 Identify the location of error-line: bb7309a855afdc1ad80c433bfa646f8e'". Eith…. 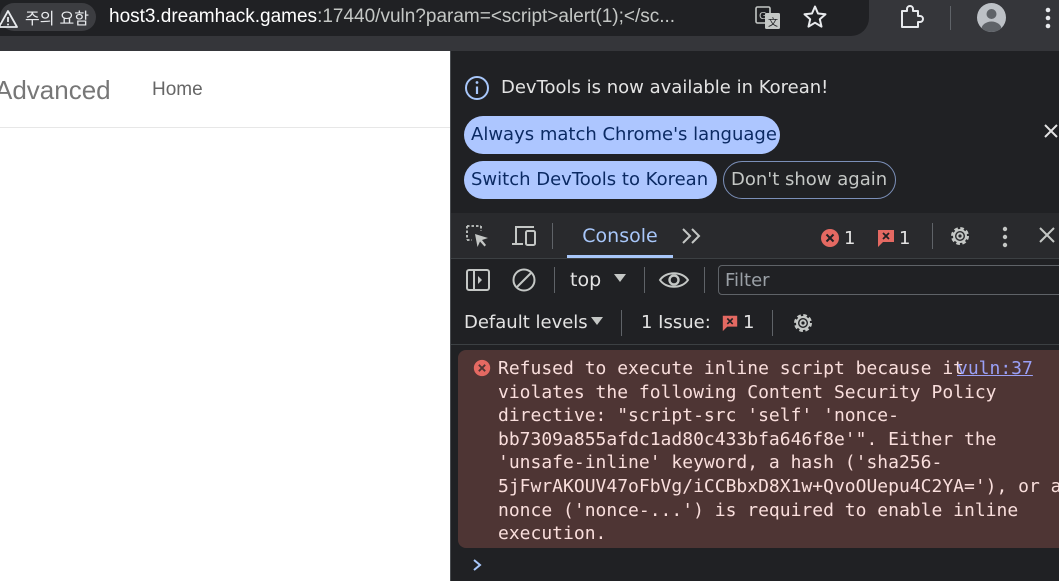
(747, 439).